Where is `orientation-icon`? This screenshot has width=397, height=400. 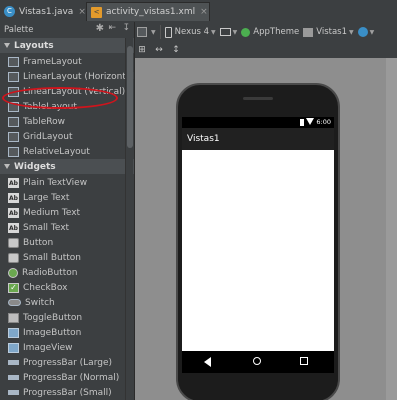 orientation-icon is located at coordinates (225, 32).